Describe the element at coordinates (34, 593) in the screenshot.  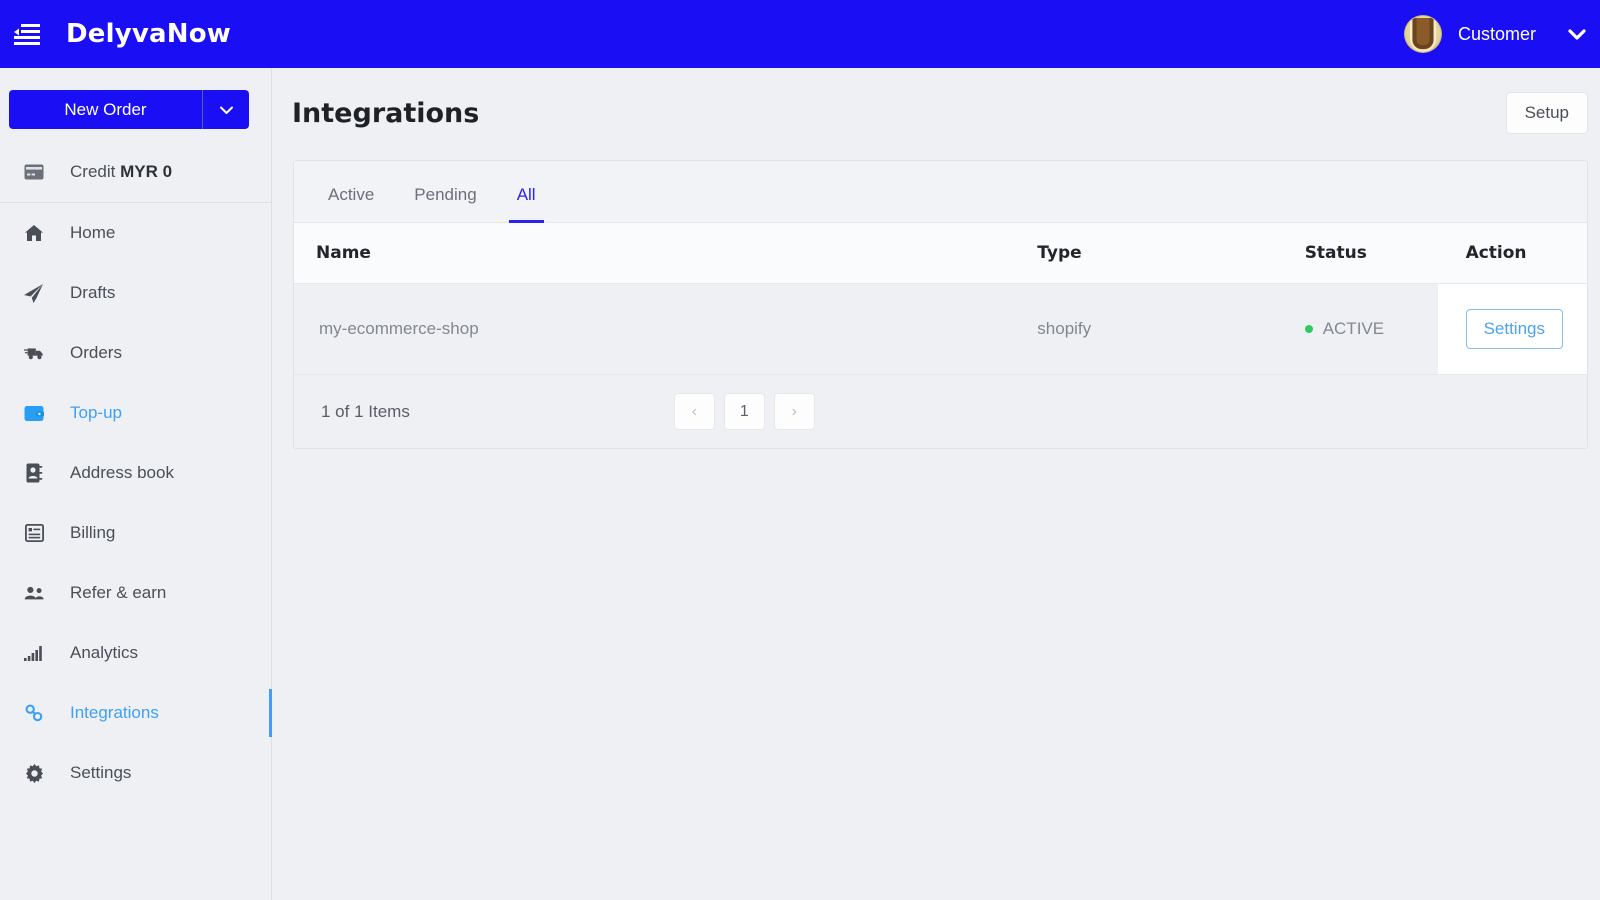
I see `people-icon` at that location.